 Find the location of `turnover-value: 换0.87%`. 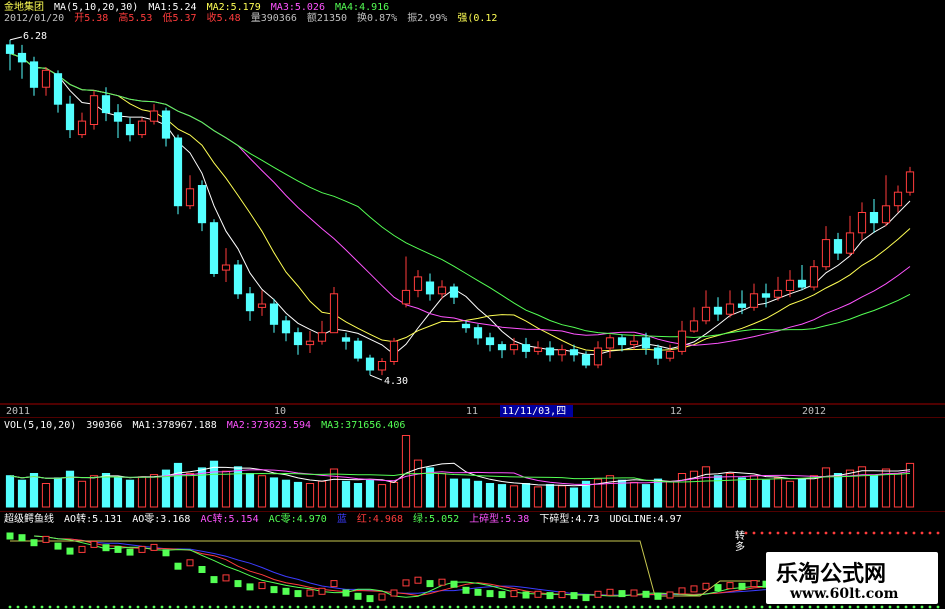

turnover-value: 换0.87% is located at coordinates (377, 18).